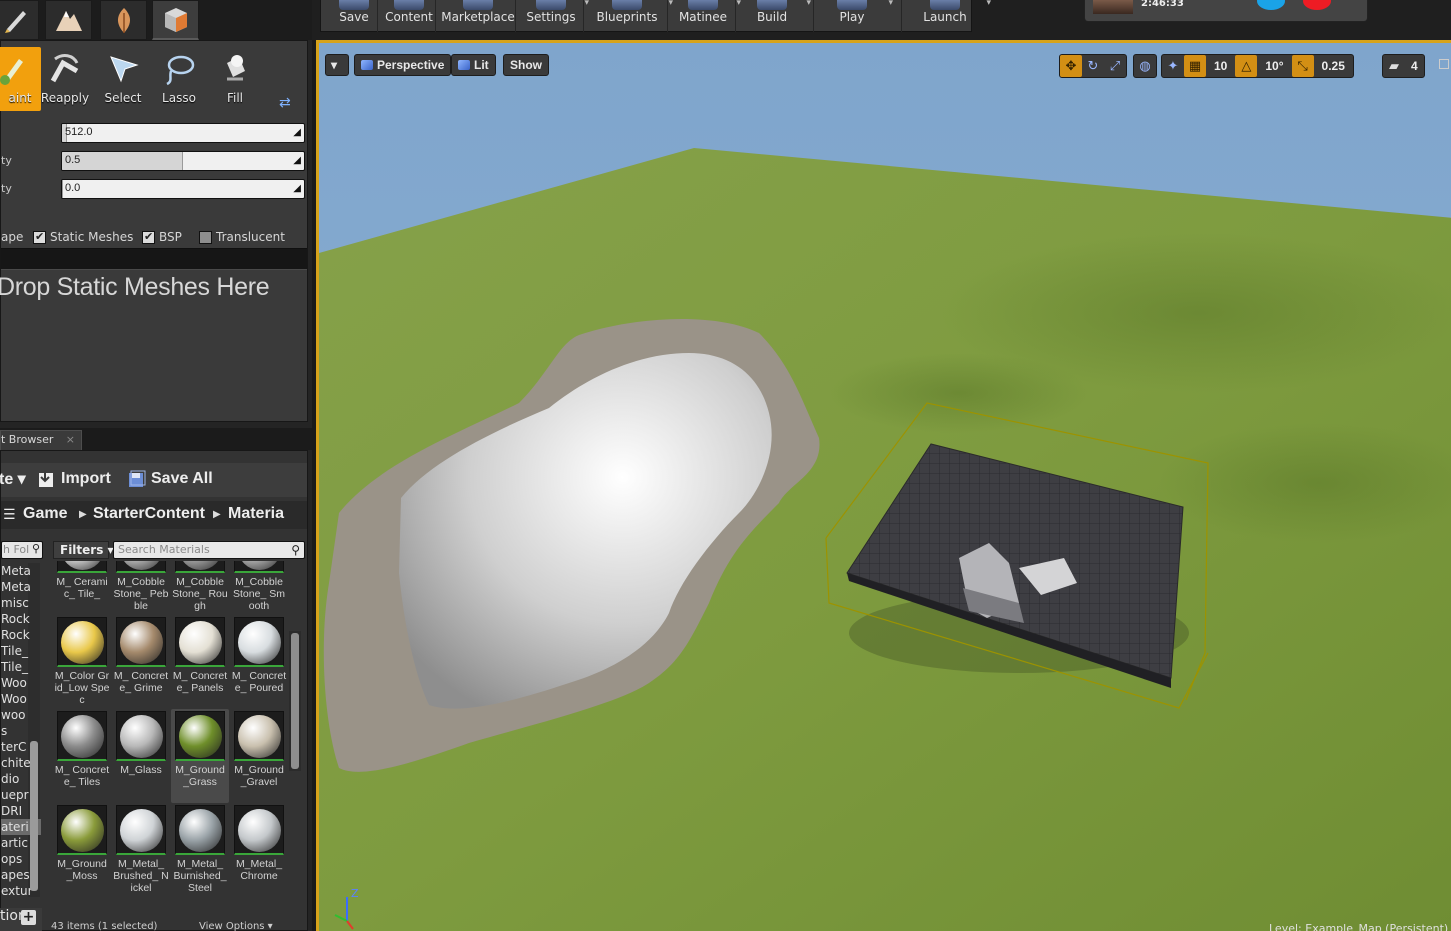  I want to click on asset-tile: M_Metal_ Burnished_ Steel, so click(200, 850).